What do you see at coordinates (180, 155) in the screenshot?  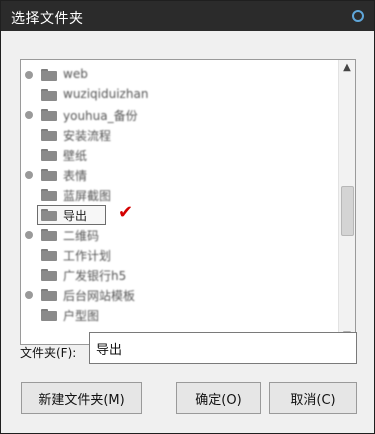 I see `tree-item: 壁纸` at bounding box center [180, 155].